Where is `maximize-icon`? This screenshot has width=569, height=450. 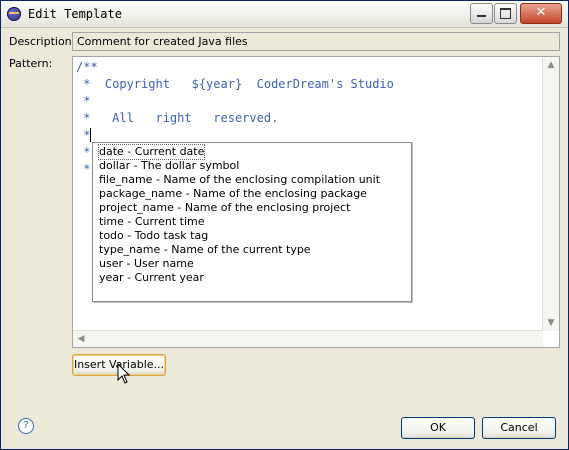 maximize-icon is located at coordinates (505, 13).